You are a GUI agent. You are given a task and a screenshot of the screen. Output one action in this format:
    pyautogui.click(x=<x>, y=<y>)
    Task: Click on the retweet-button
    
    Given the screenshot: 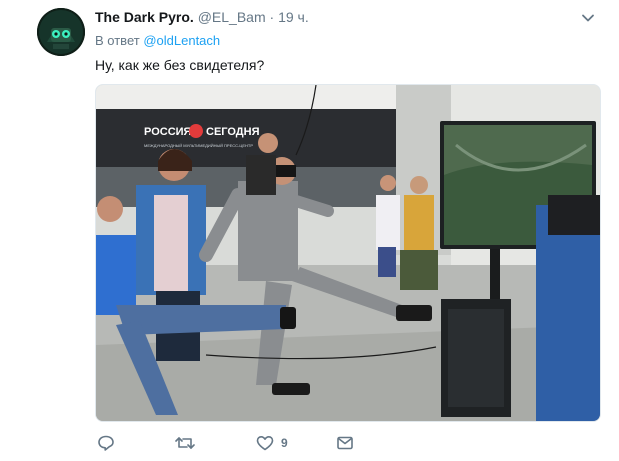 What is the action you would take?
    pyautogui.click(x=185, y=443)
    